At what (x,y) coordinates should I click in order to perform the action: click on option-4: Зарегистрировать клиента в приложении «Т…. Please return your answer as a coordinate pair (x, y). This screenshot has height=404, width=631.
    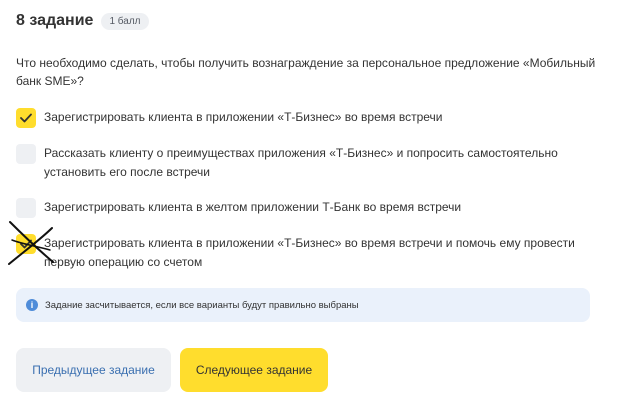
    Looking at the image, I should click on (310, 253).